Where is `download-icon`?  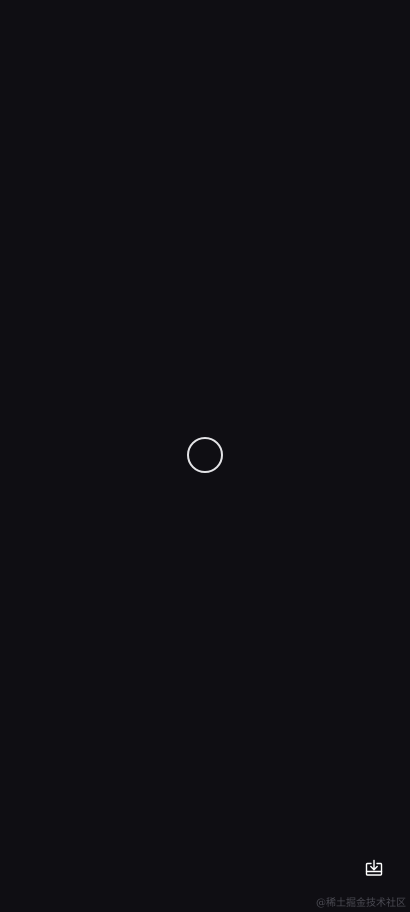 download-icon is located at coordinates (374, 868).